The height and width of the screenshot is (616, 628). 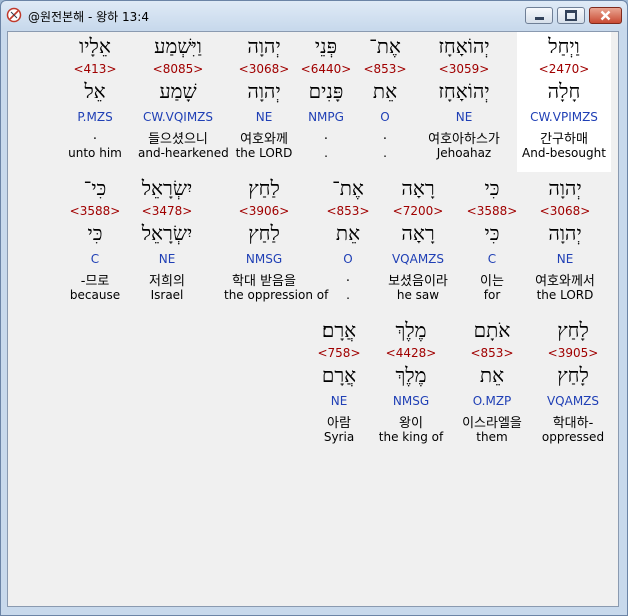 I want to click on strong-number: <2470>, so click(x=564, y=69).